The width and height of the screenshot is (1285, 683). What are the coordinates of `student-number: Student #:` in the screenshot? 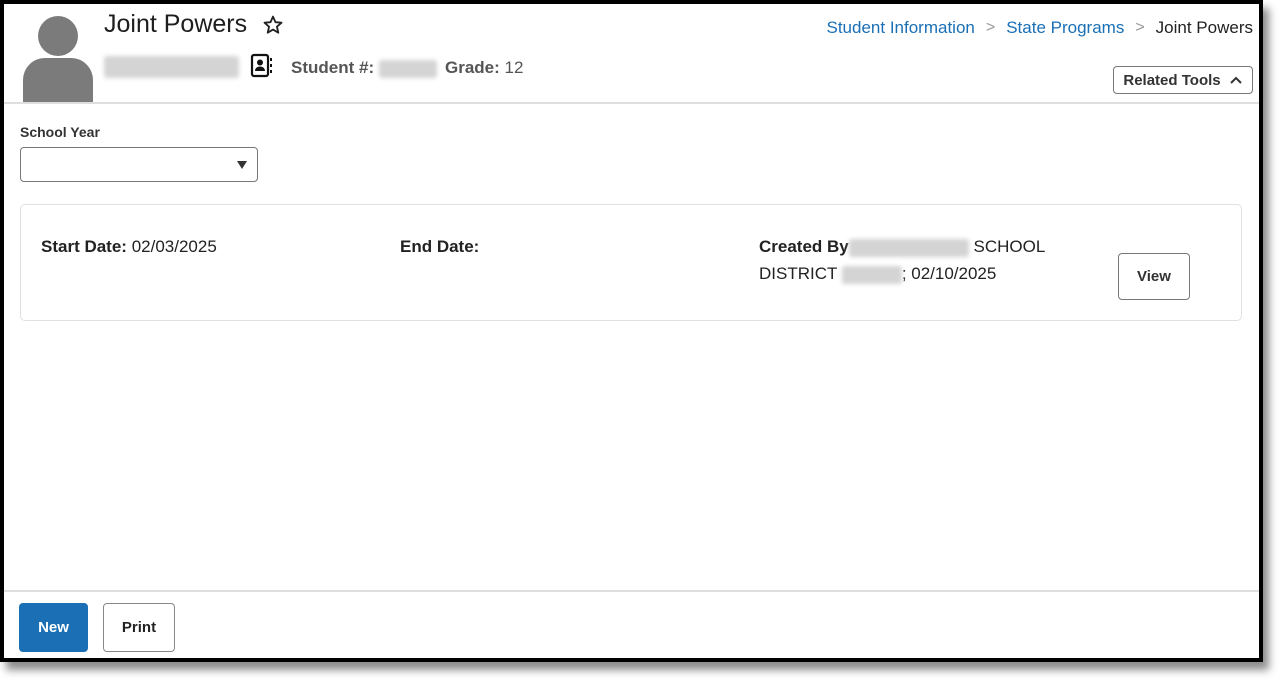 It's located at (364, 68).